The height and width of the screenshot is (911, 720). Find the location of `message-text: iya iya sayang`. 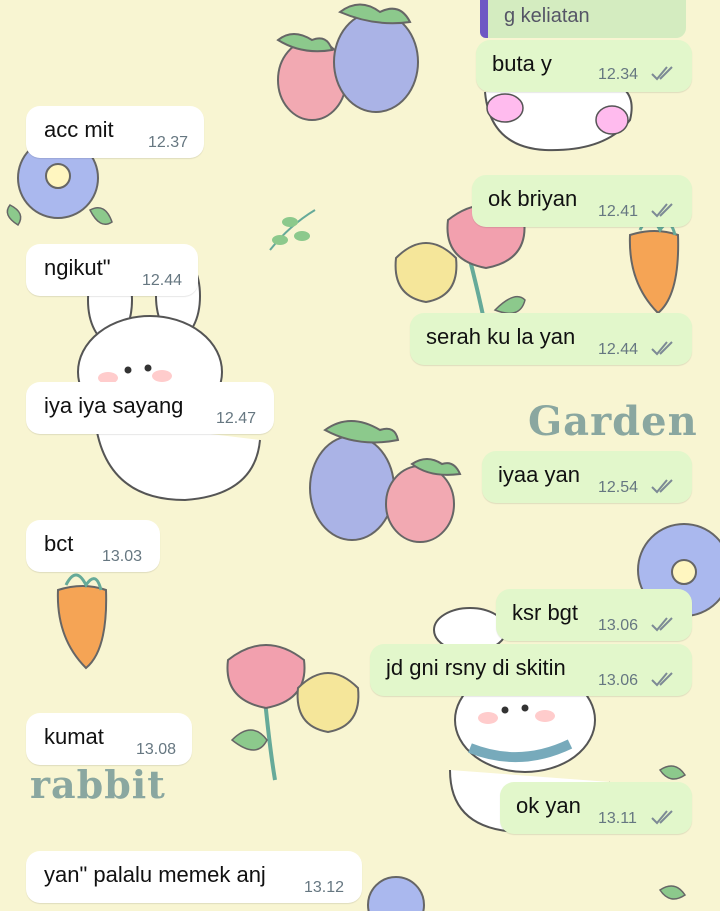

message-text: iya iya sayang is located at coordinates (114, 405).